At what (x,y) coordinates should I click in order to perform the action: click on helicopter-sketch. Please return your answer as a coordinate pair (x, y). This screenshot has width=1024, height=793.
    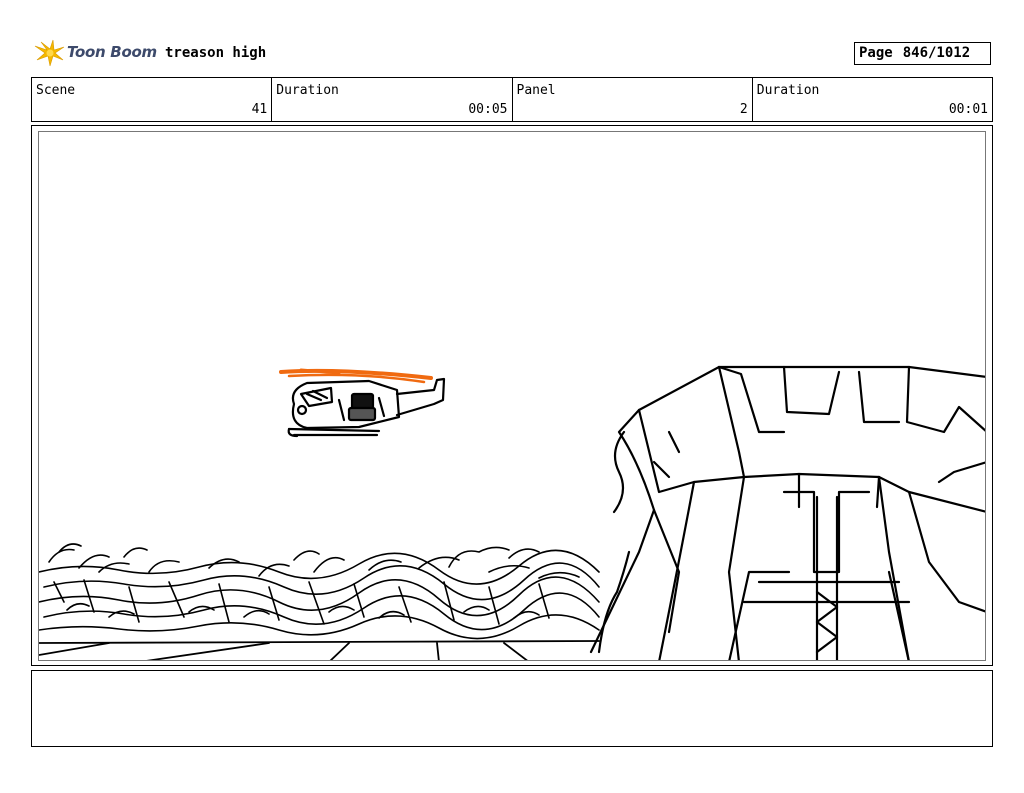
    Looking at the image, I should click on (362, 403).